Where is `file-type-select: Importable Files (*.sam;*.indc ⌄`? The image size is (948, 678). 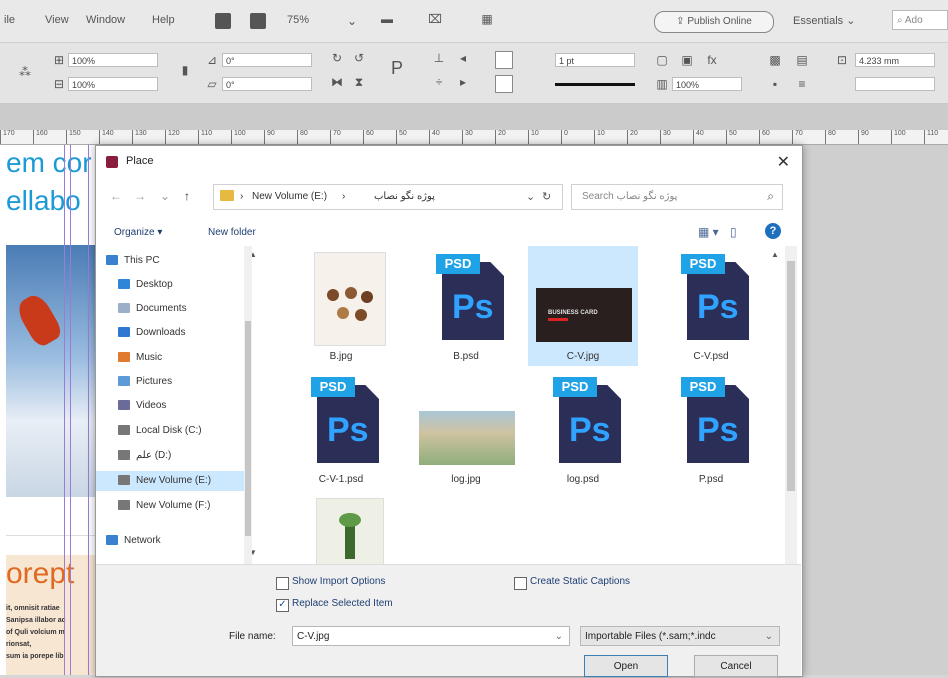 file-type-select: Importable Files (*.sam;*.indc ⌄ is located at coordinates (680, 636).